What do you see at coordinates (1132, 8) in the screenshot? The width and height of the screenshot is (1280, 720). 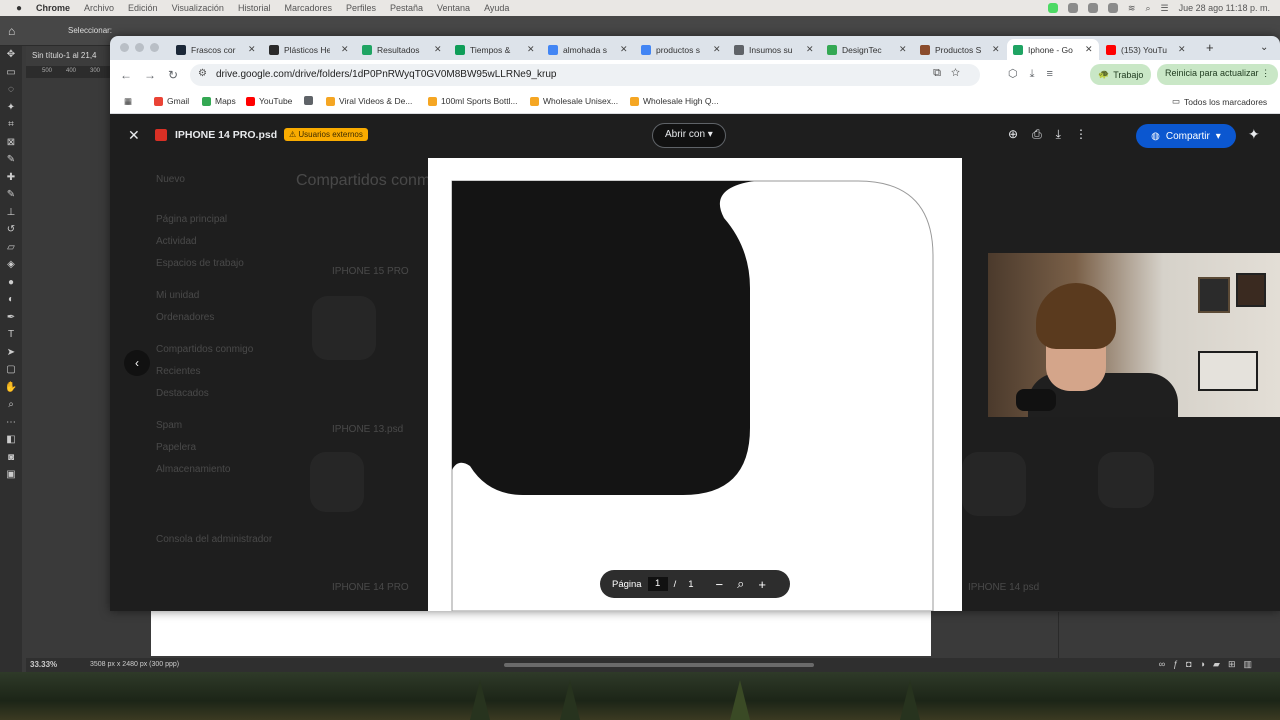 I see `wifi-icon: ≋` at bounding box center [1132, 8].